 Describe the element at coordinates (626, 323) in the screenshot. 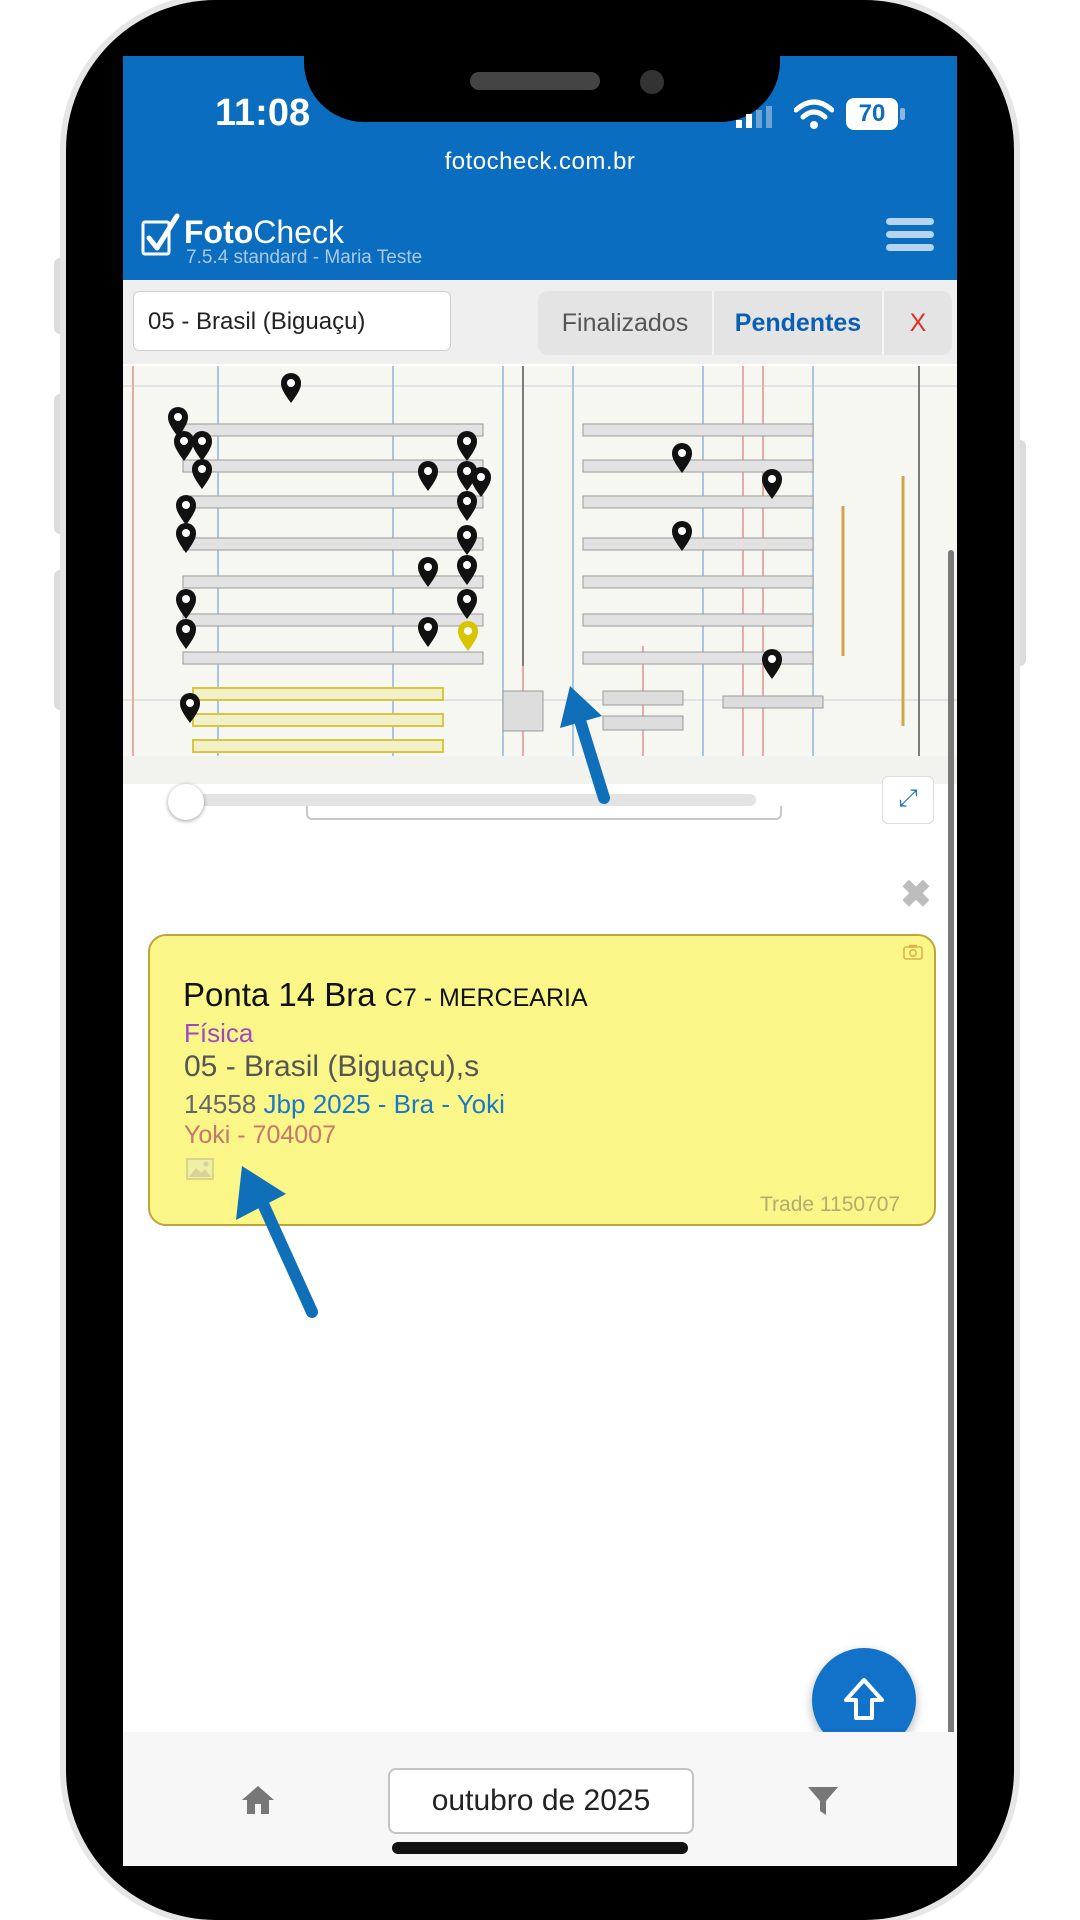

I see `tab-finalizados: Finalizados` at that location.